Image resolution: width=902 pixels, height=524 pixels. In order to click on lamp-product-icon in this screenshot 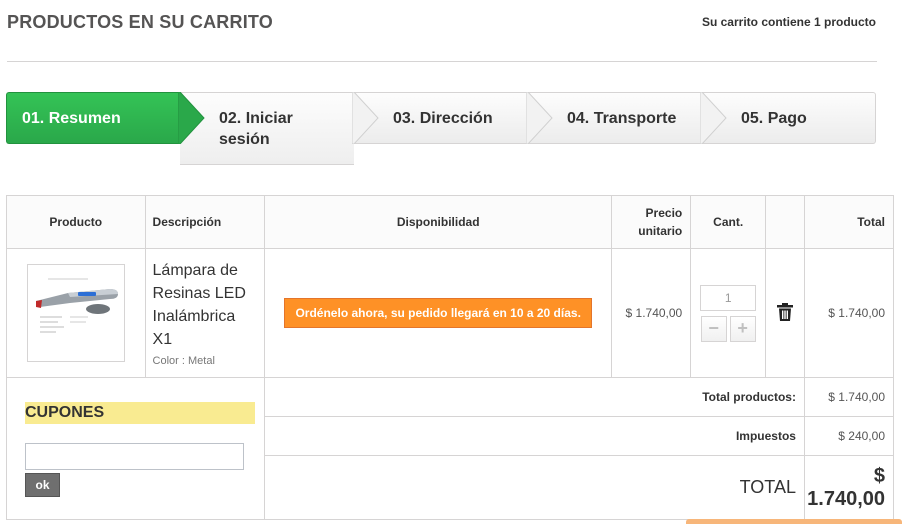, I will do `click(75, 313)`.